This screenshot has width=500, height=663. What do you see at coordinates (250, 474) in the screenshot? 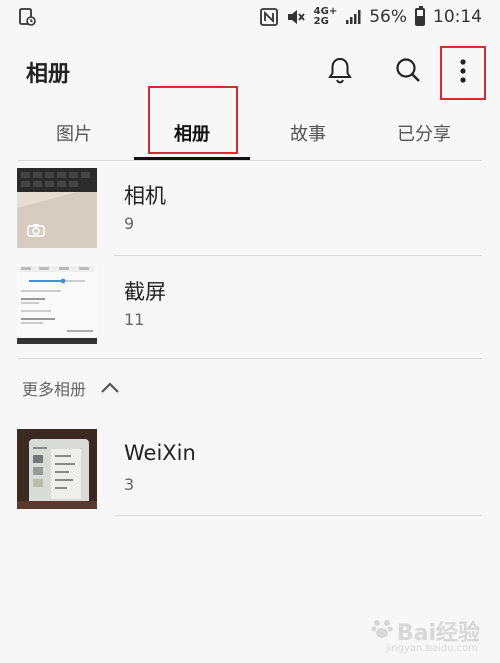
I see `album-item: WeiXin 3` at bounding box center [250, 474].